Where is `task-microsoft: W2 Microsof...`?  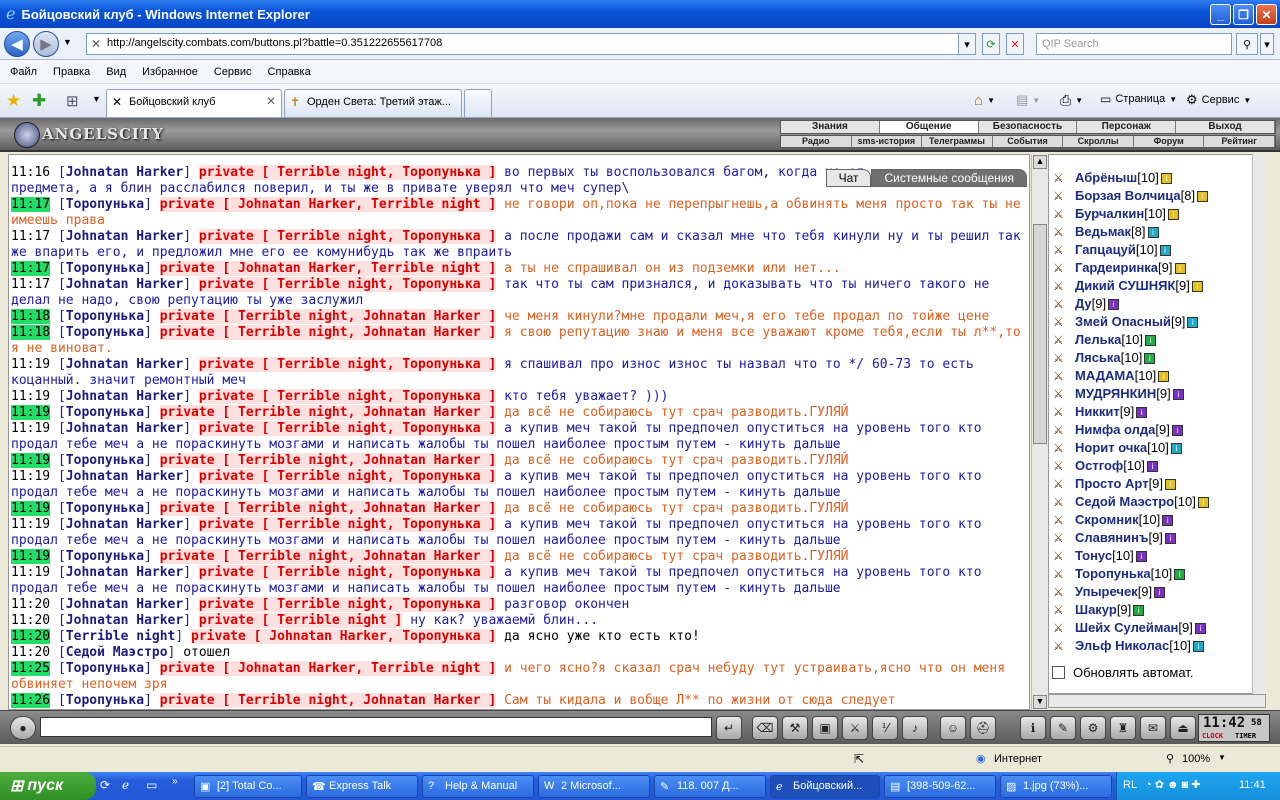
task-microsoft: W2 Microsof... is located at coordinates (594, 786).